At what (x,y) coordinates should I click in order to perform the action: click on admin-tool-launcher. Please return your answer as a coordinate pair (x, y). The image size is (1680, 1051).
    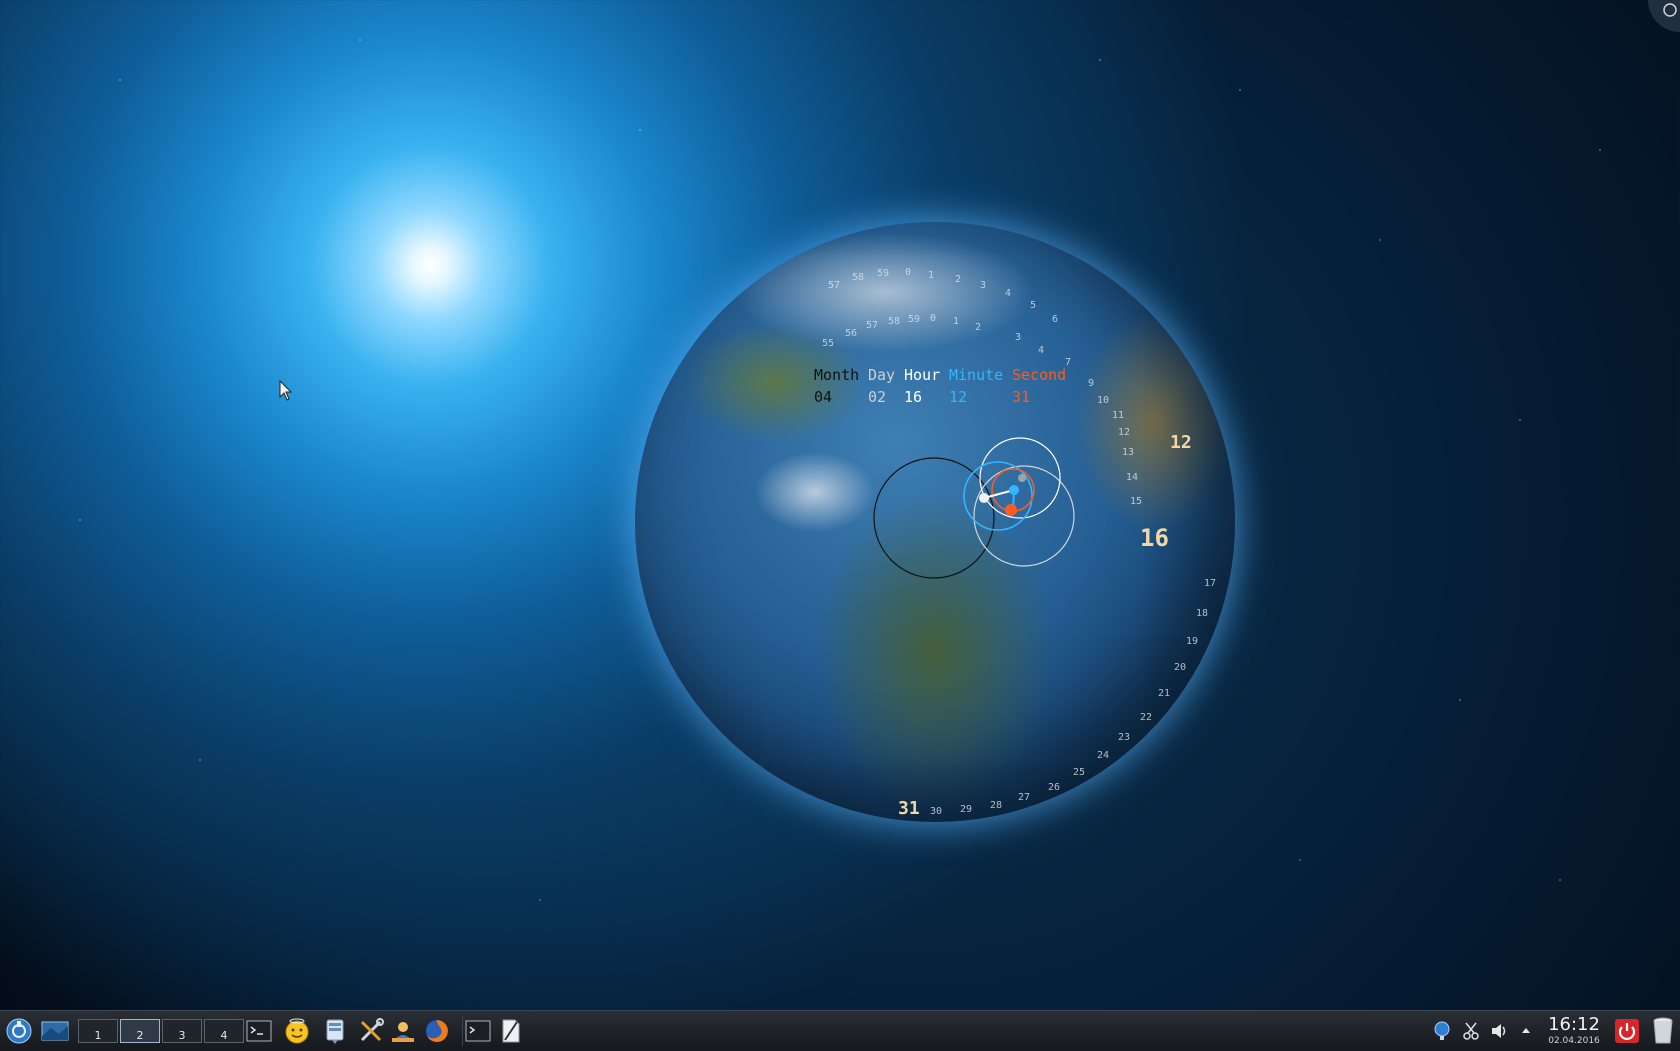
    Looking at the image, I should click on (403, 1031).